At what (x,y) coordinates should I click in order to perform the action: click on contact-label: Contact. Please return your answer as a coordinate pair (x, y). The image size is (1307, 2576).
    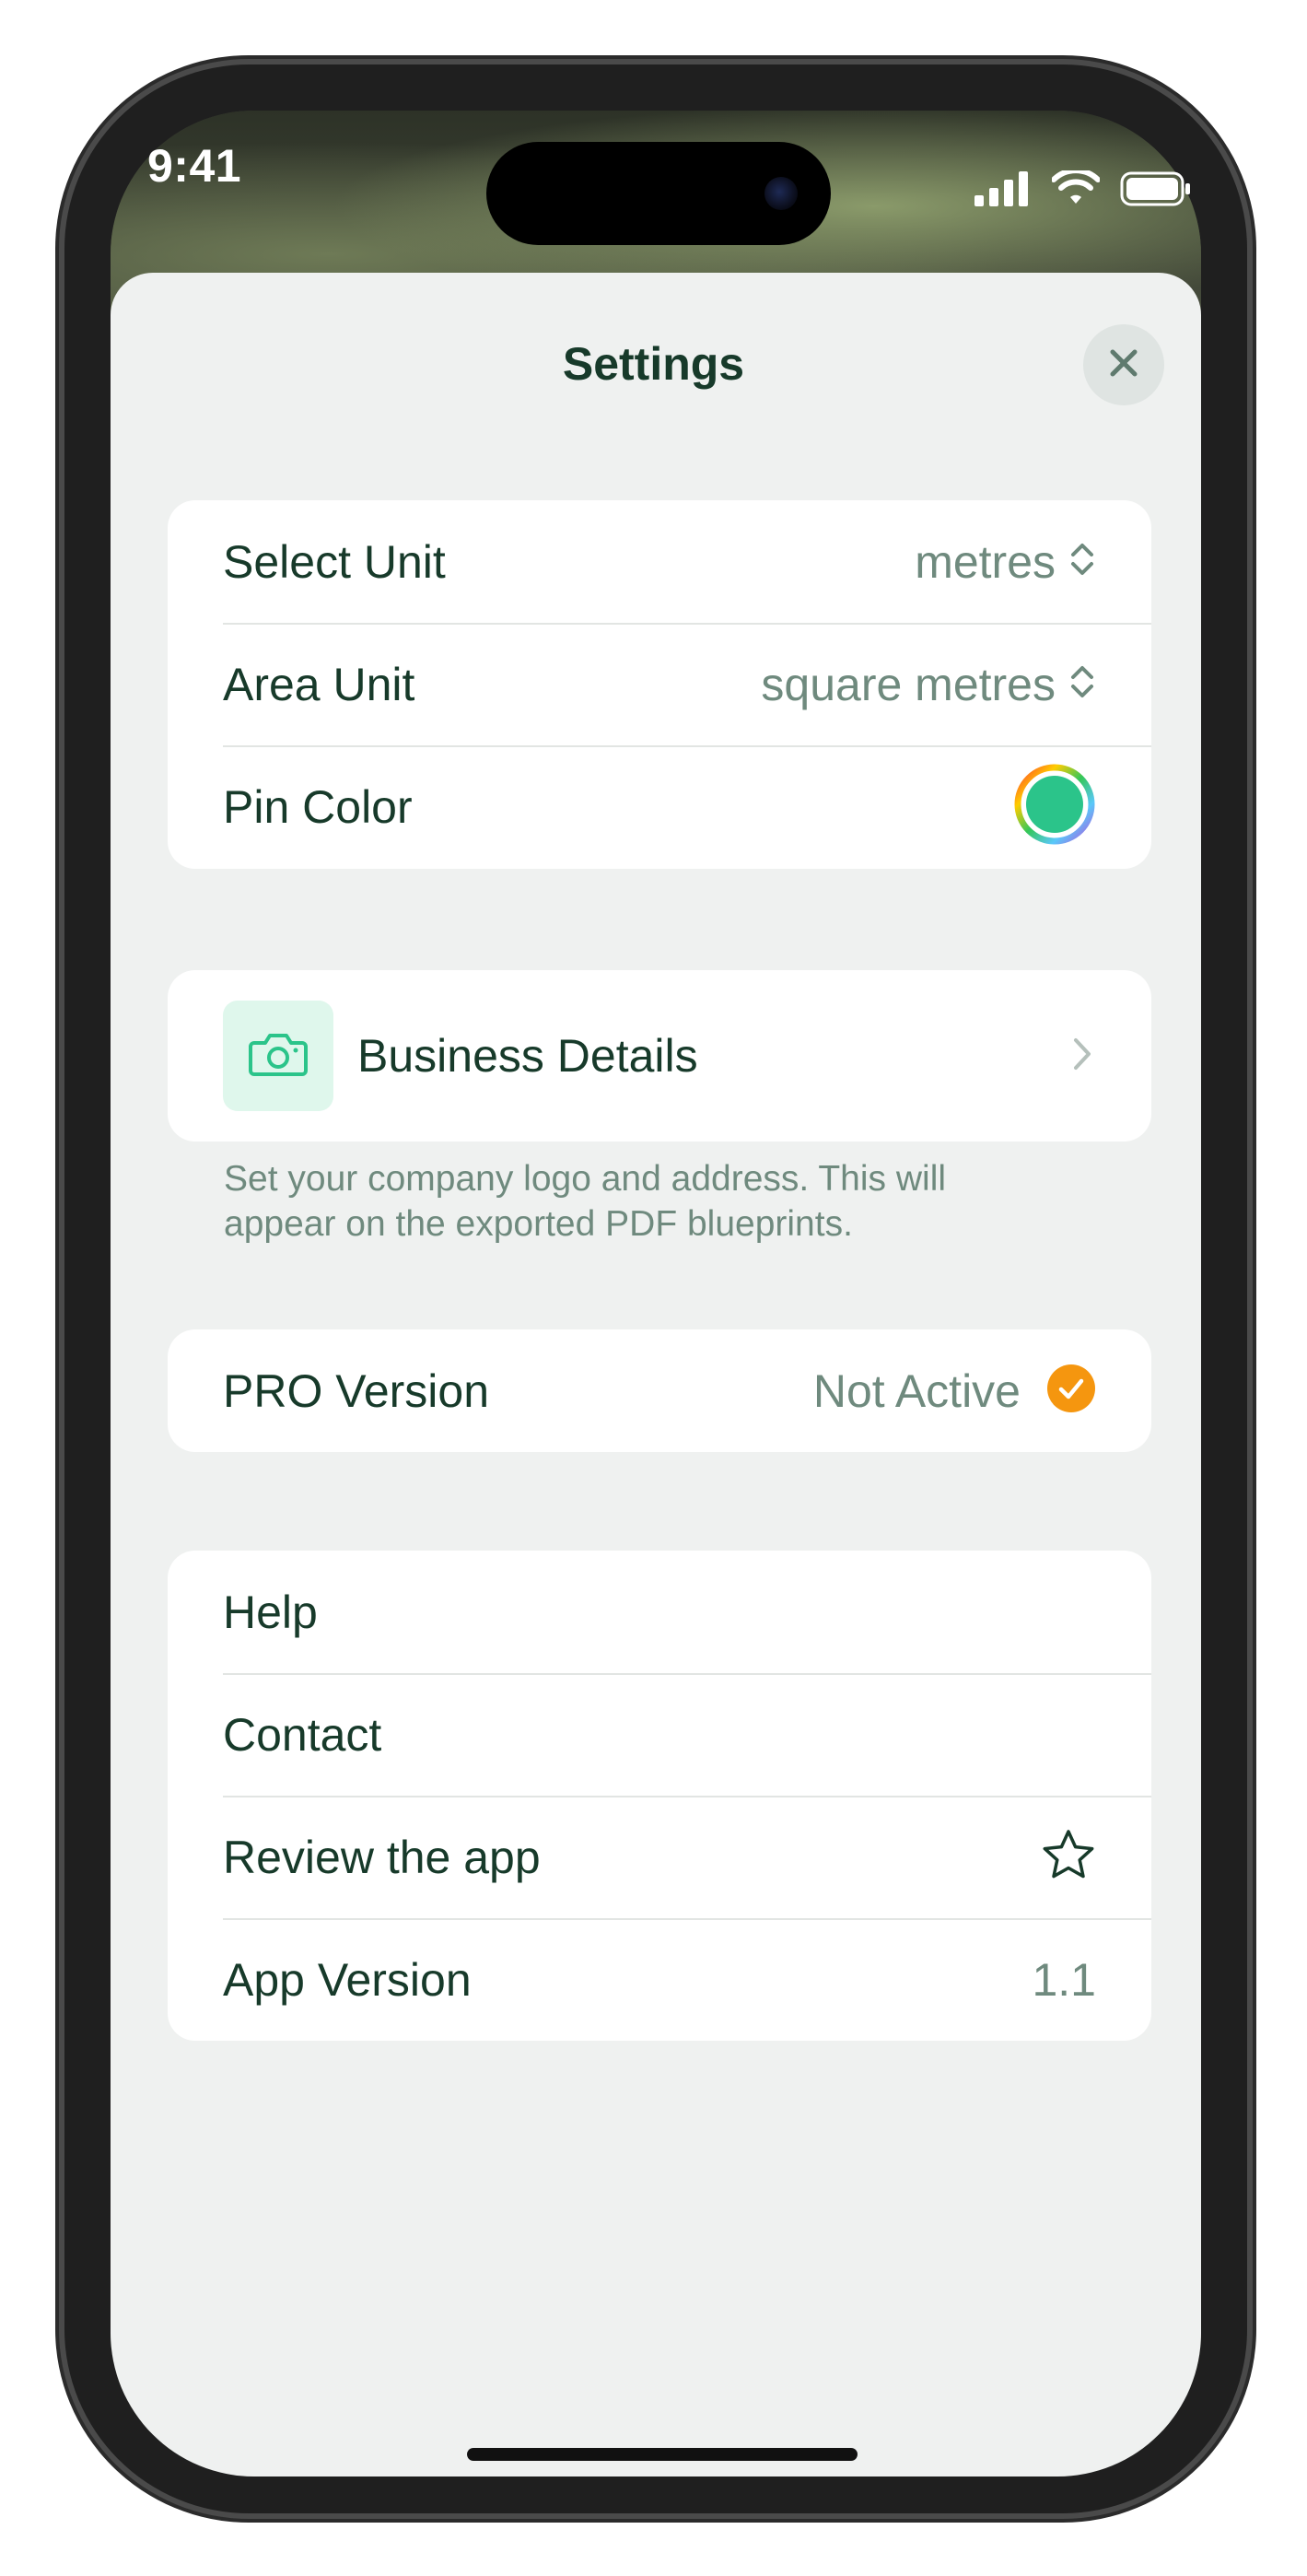
    Looking at the image, I should click on (303, 1734).